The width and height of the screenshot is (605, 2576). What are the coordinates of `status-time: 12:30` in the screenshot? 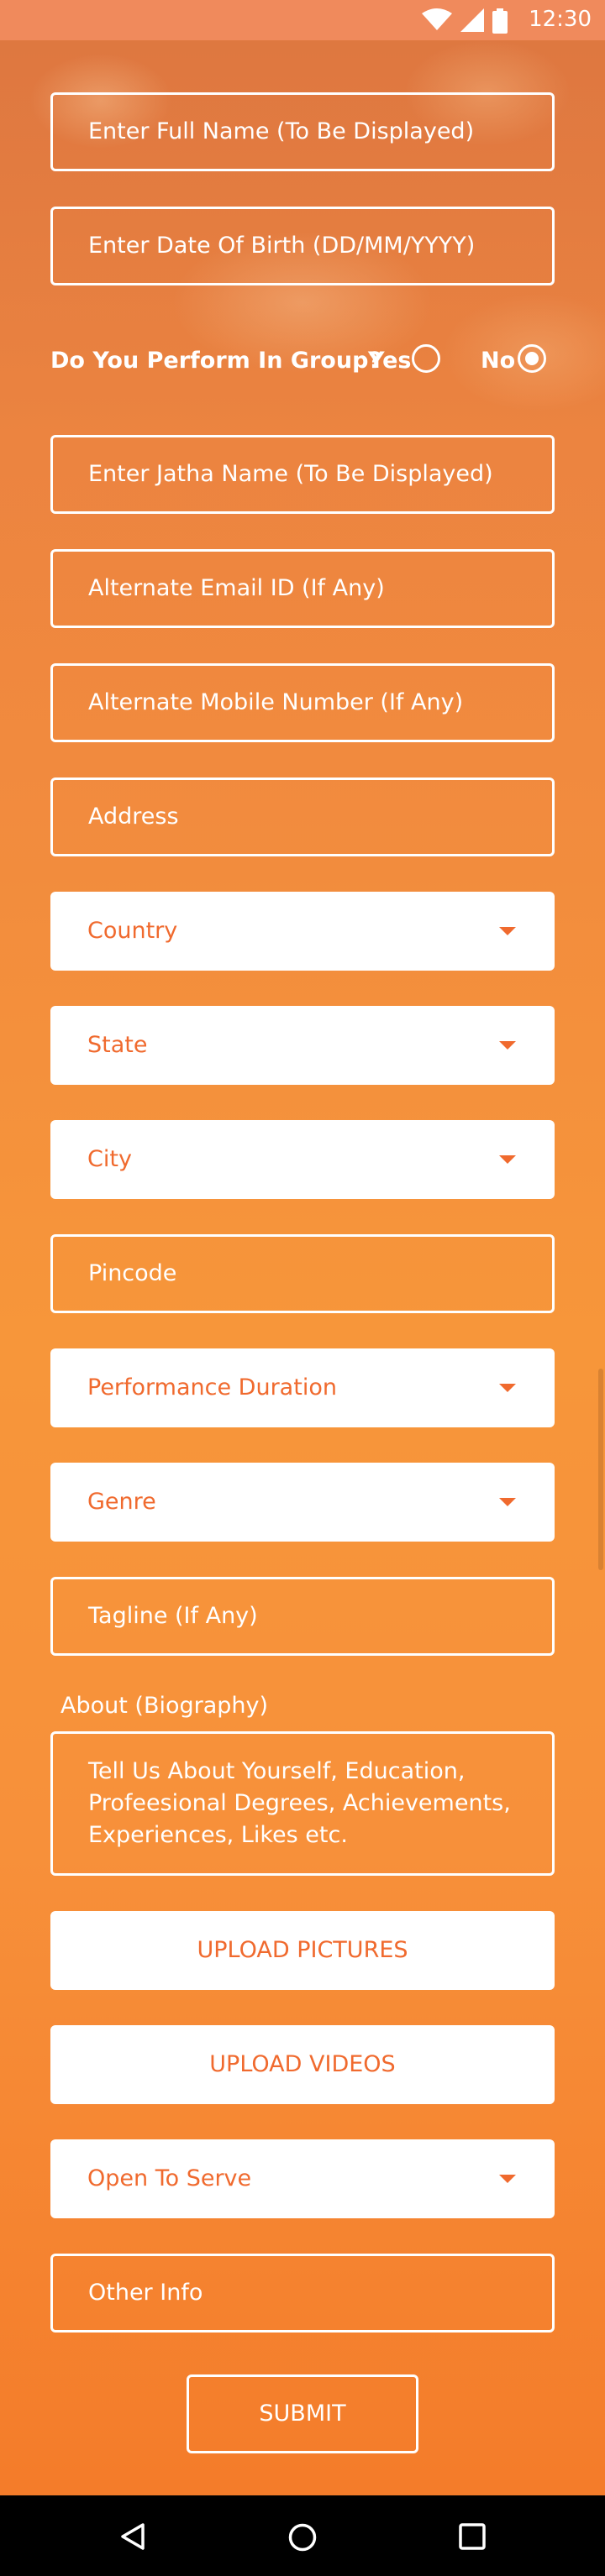 It's located at (560, 20).